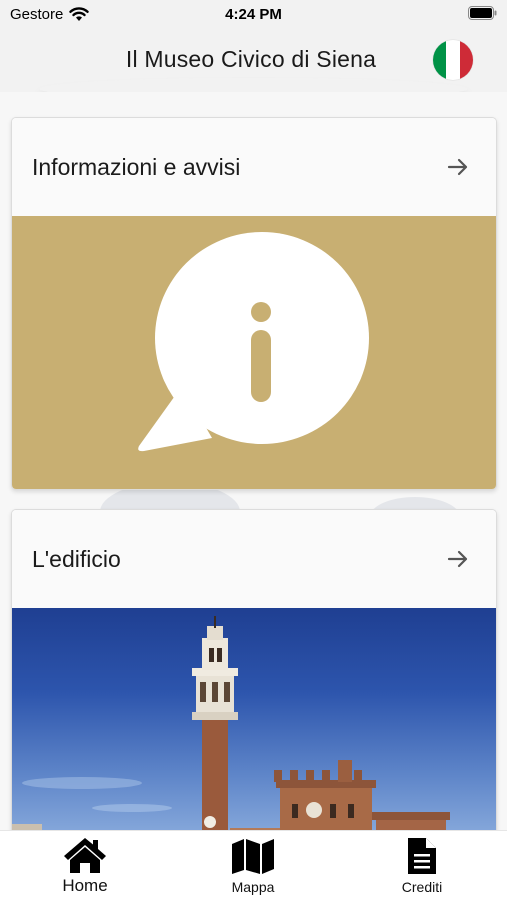  I want to click on card-title: Informazioni e avvisi, so click(136, 167).